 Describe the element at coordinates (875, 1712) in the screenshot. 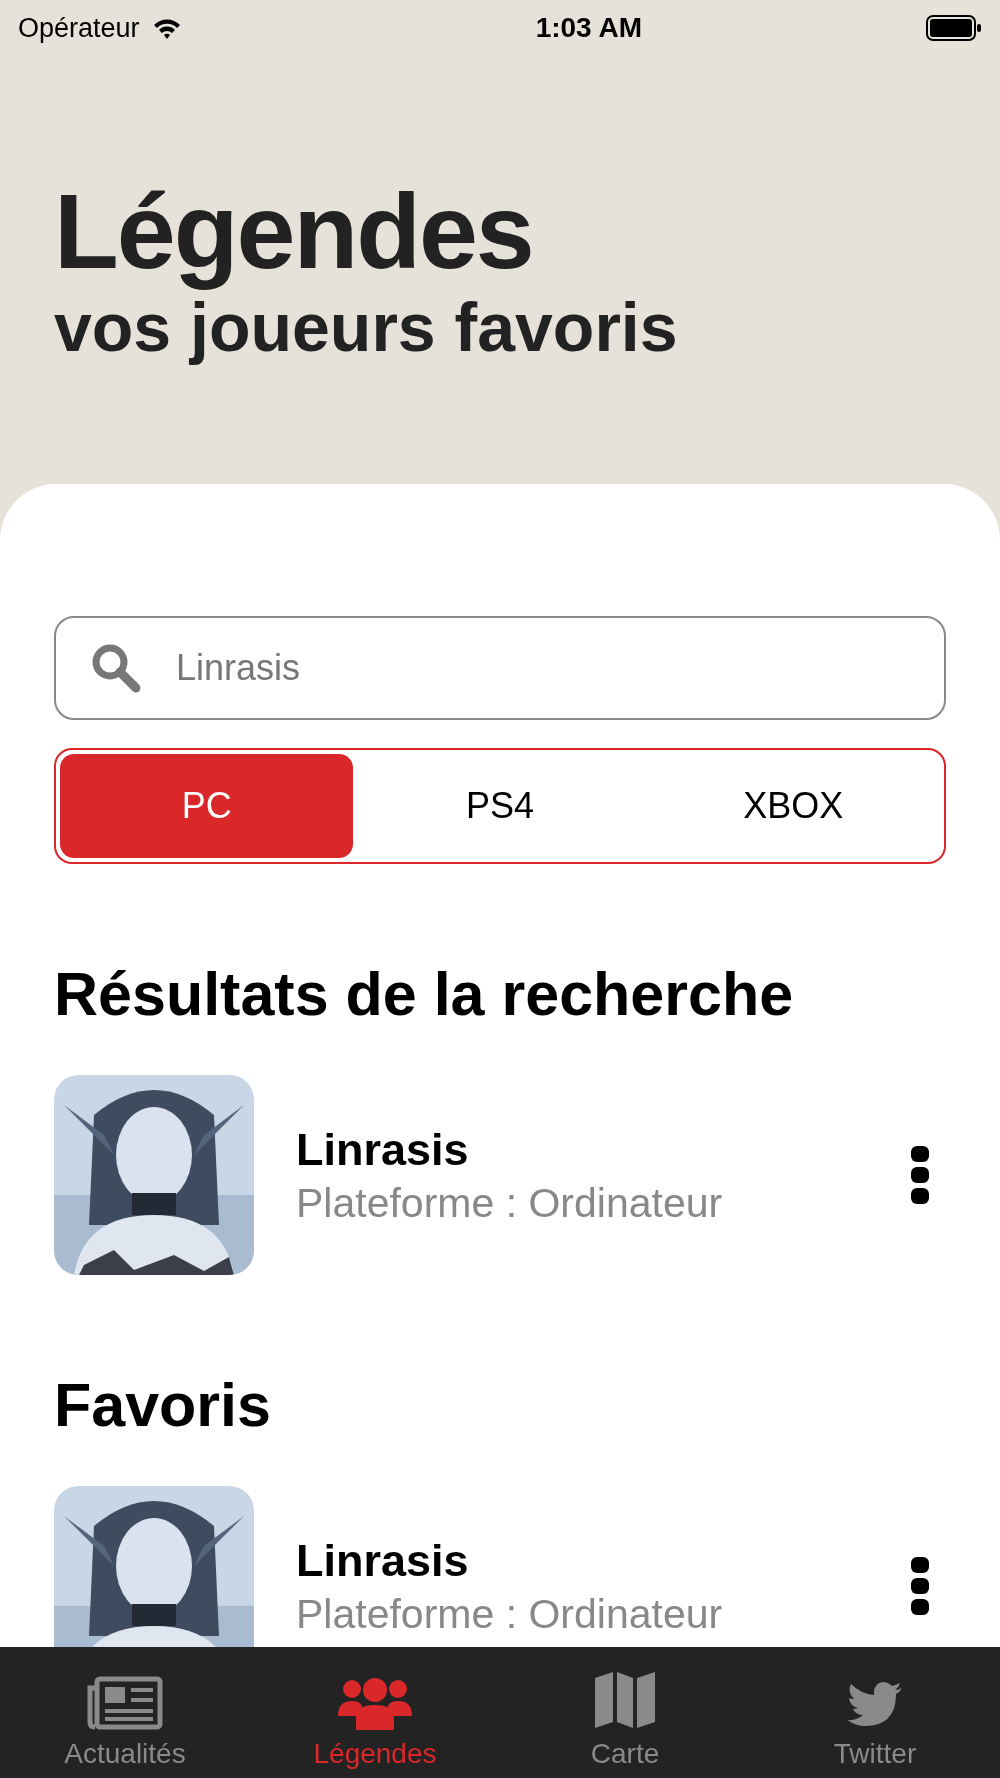

I see `tab-bar-item: Twitter` at that location.